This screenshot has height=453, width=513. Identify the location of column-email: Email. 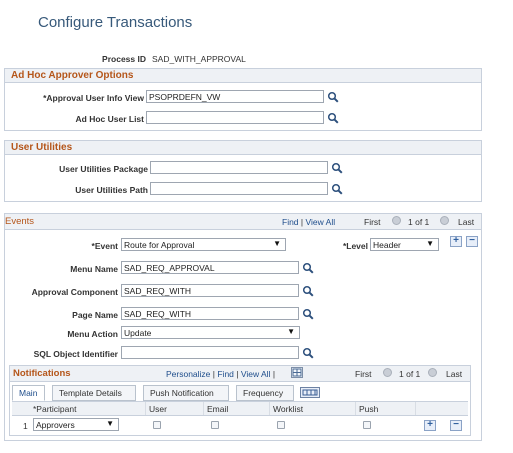
(237, 408).